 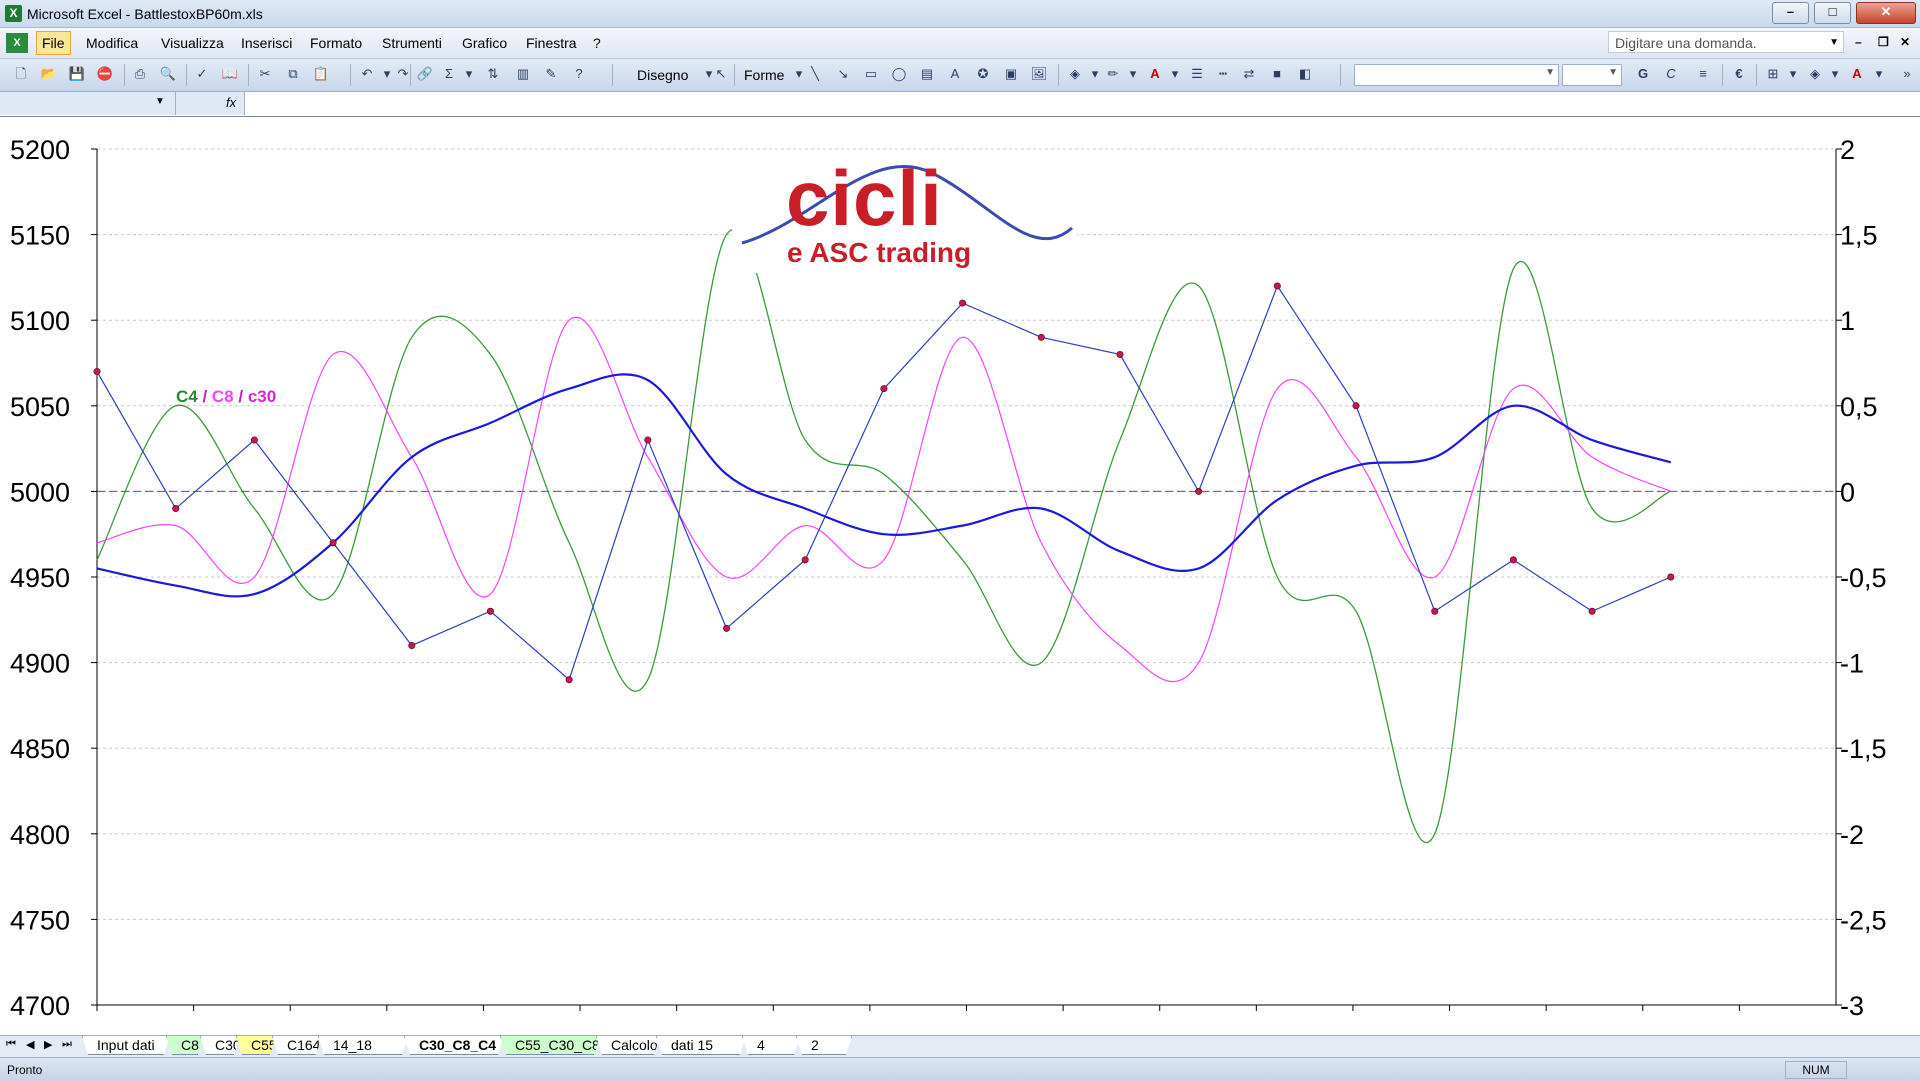 What do you see at coordinates (899, 74) in the screenshot?
I see `oval-icon: ◯` at bounding box center [899, 74].